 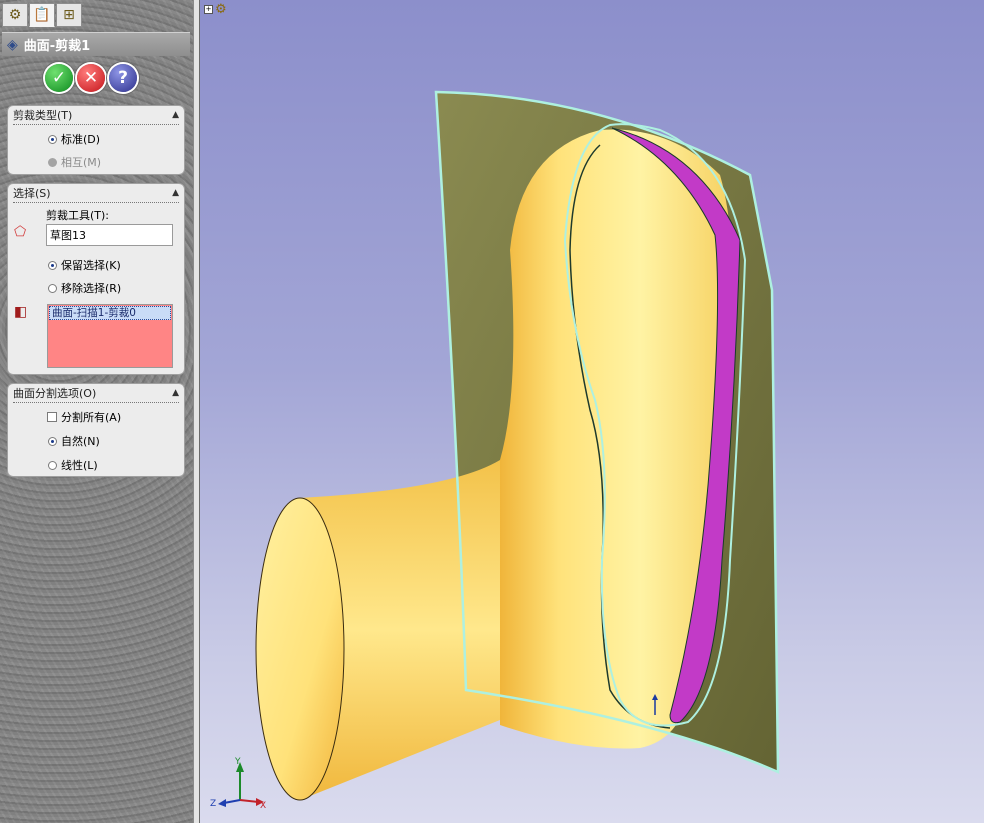 I want to click on radio-linear, so click(x=52, y=465).